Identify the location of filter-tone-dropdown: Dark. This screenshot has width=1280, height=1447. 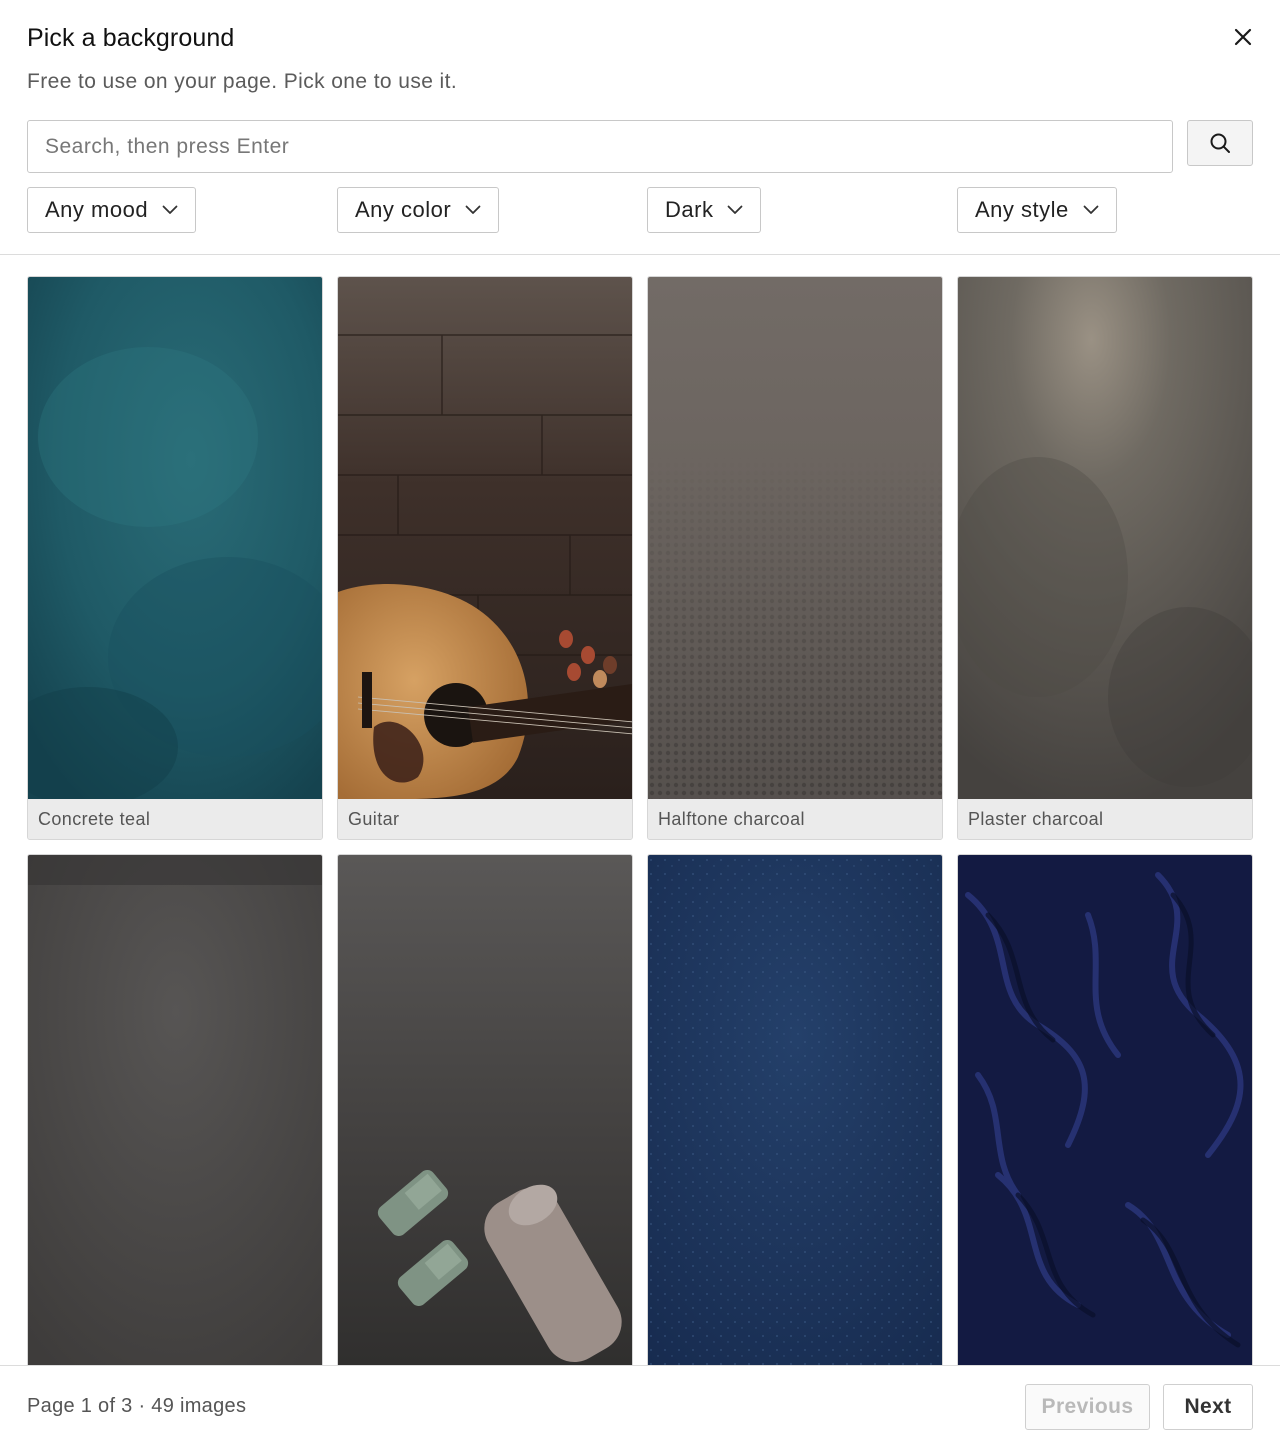
(704, 210).